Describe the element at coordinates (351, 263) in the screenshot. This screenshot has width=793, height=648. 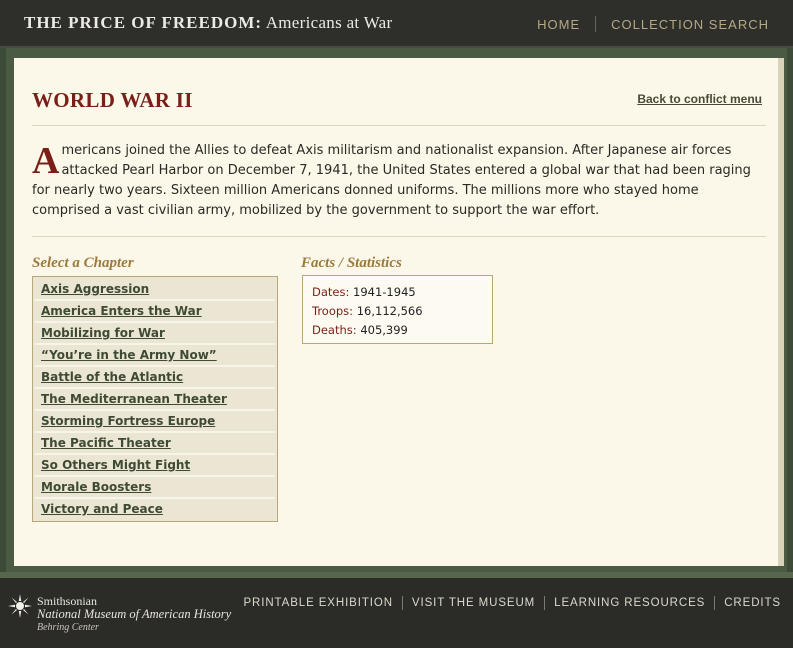
I see `facts-heading: Facts / Statistics` at that location.